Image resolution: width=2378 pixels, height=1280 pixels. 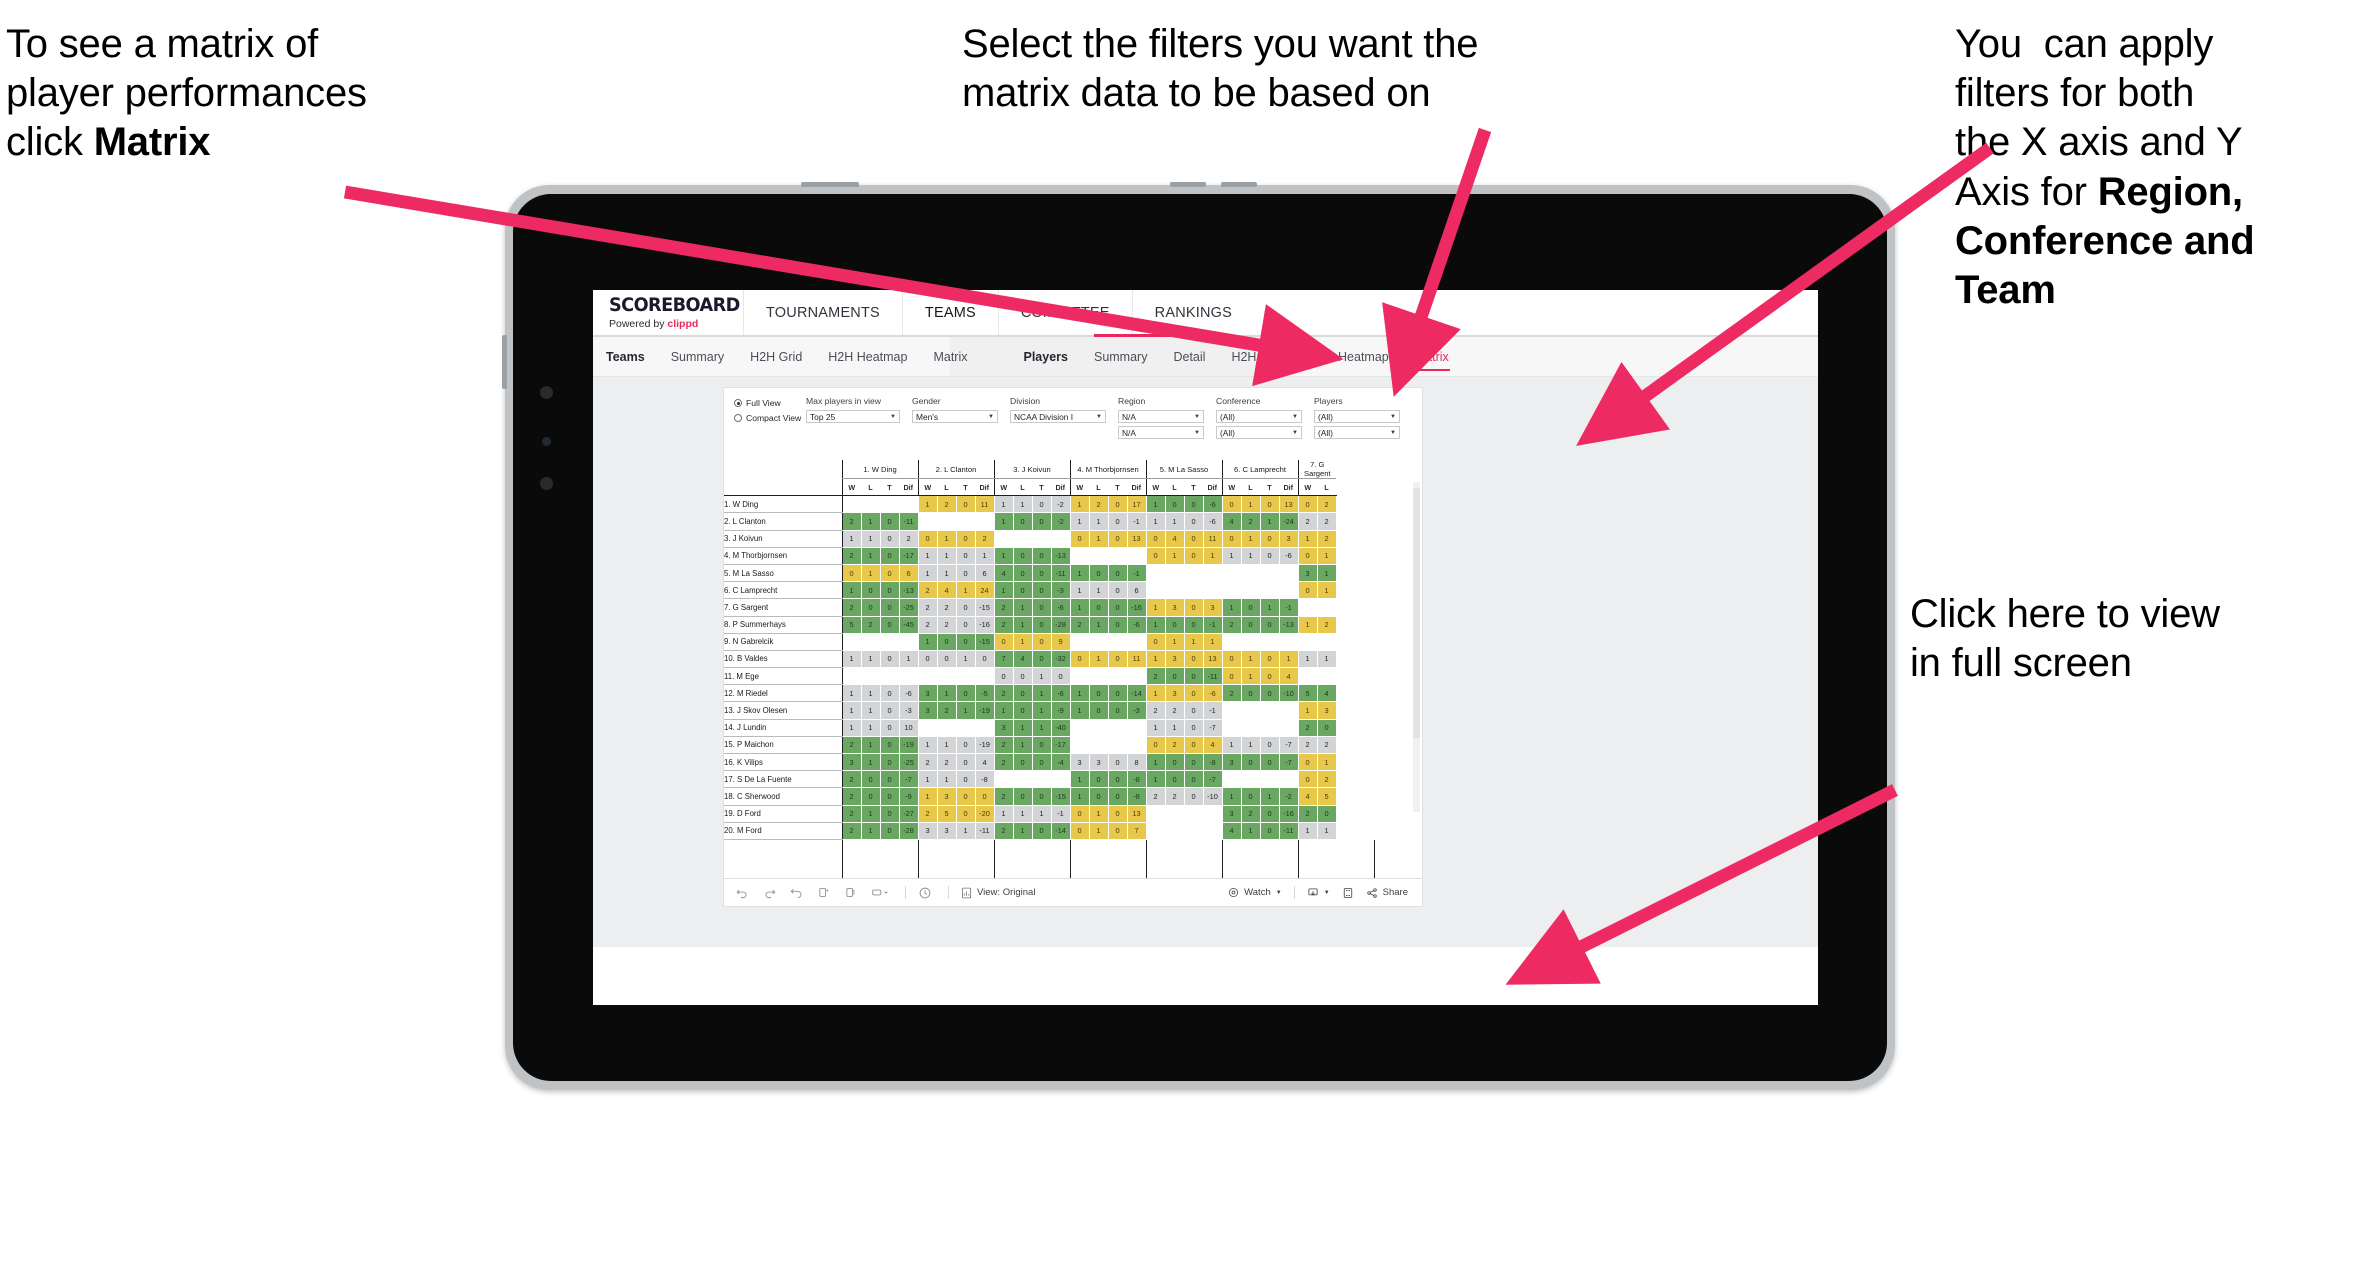 I want to click on matrix-row-header: 9. N Gabrelcik, so click(x=783, y=642).